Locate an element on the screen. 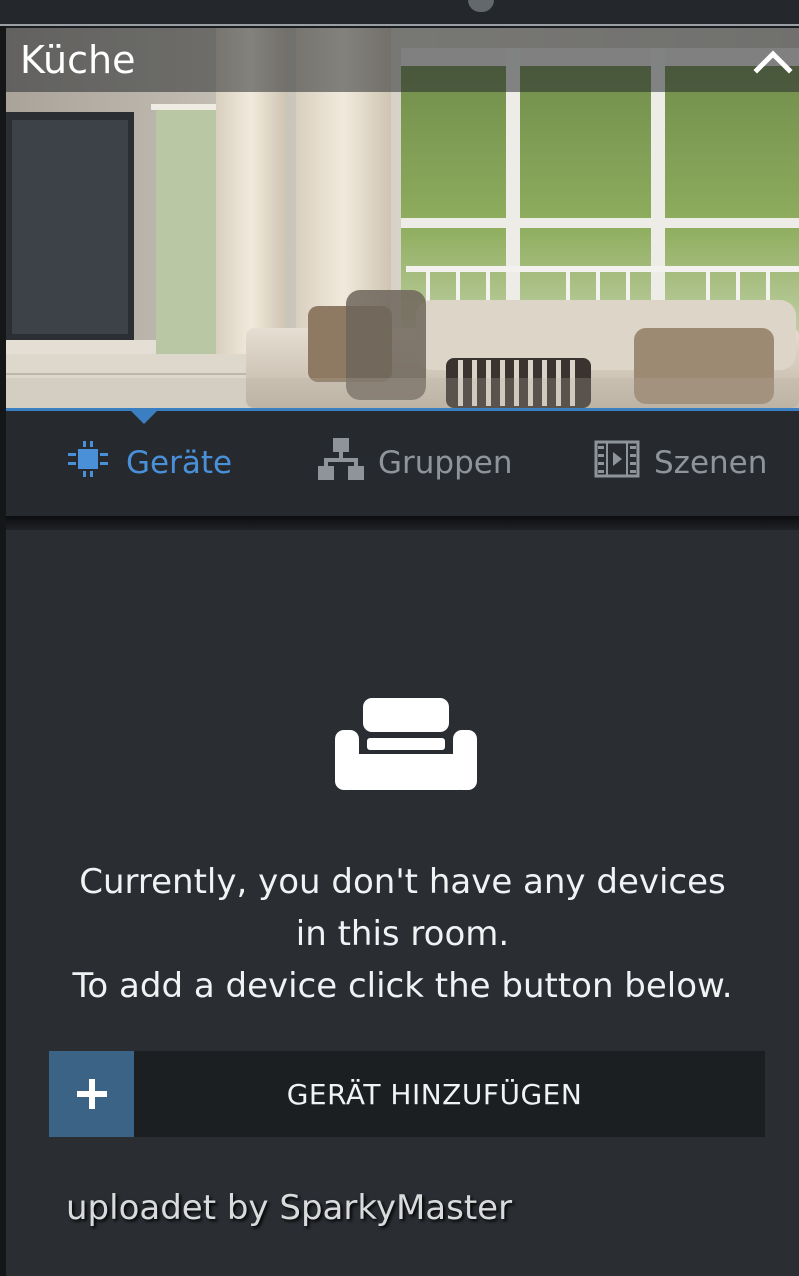 The width and height of the screenshot is (799, 1276). tab-gruppen-label: Gruppen is located at coordinates (445, 463).